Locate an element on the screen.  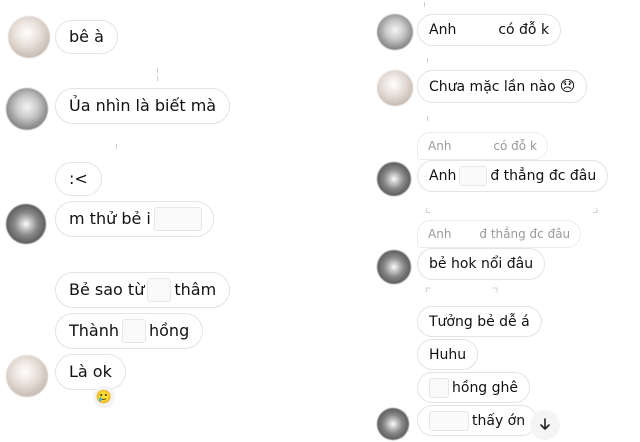
message-text: Tưởng bẻ dễ á is located at coordinates (479, 321).